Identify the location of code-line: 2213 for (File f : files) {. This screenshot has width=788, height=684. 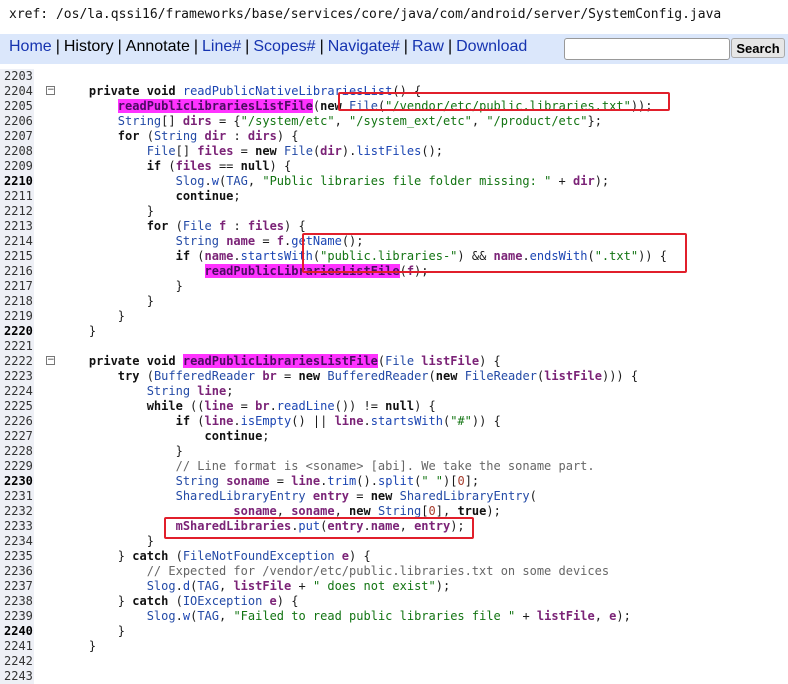
(394, 226).